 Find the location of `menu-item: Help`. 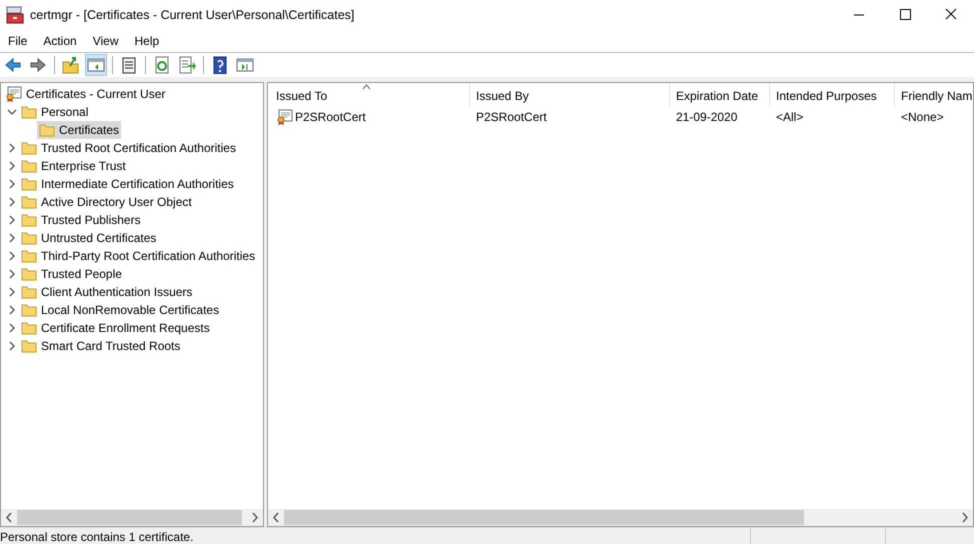

menu-item: Help is located at coordinates (147, 41).